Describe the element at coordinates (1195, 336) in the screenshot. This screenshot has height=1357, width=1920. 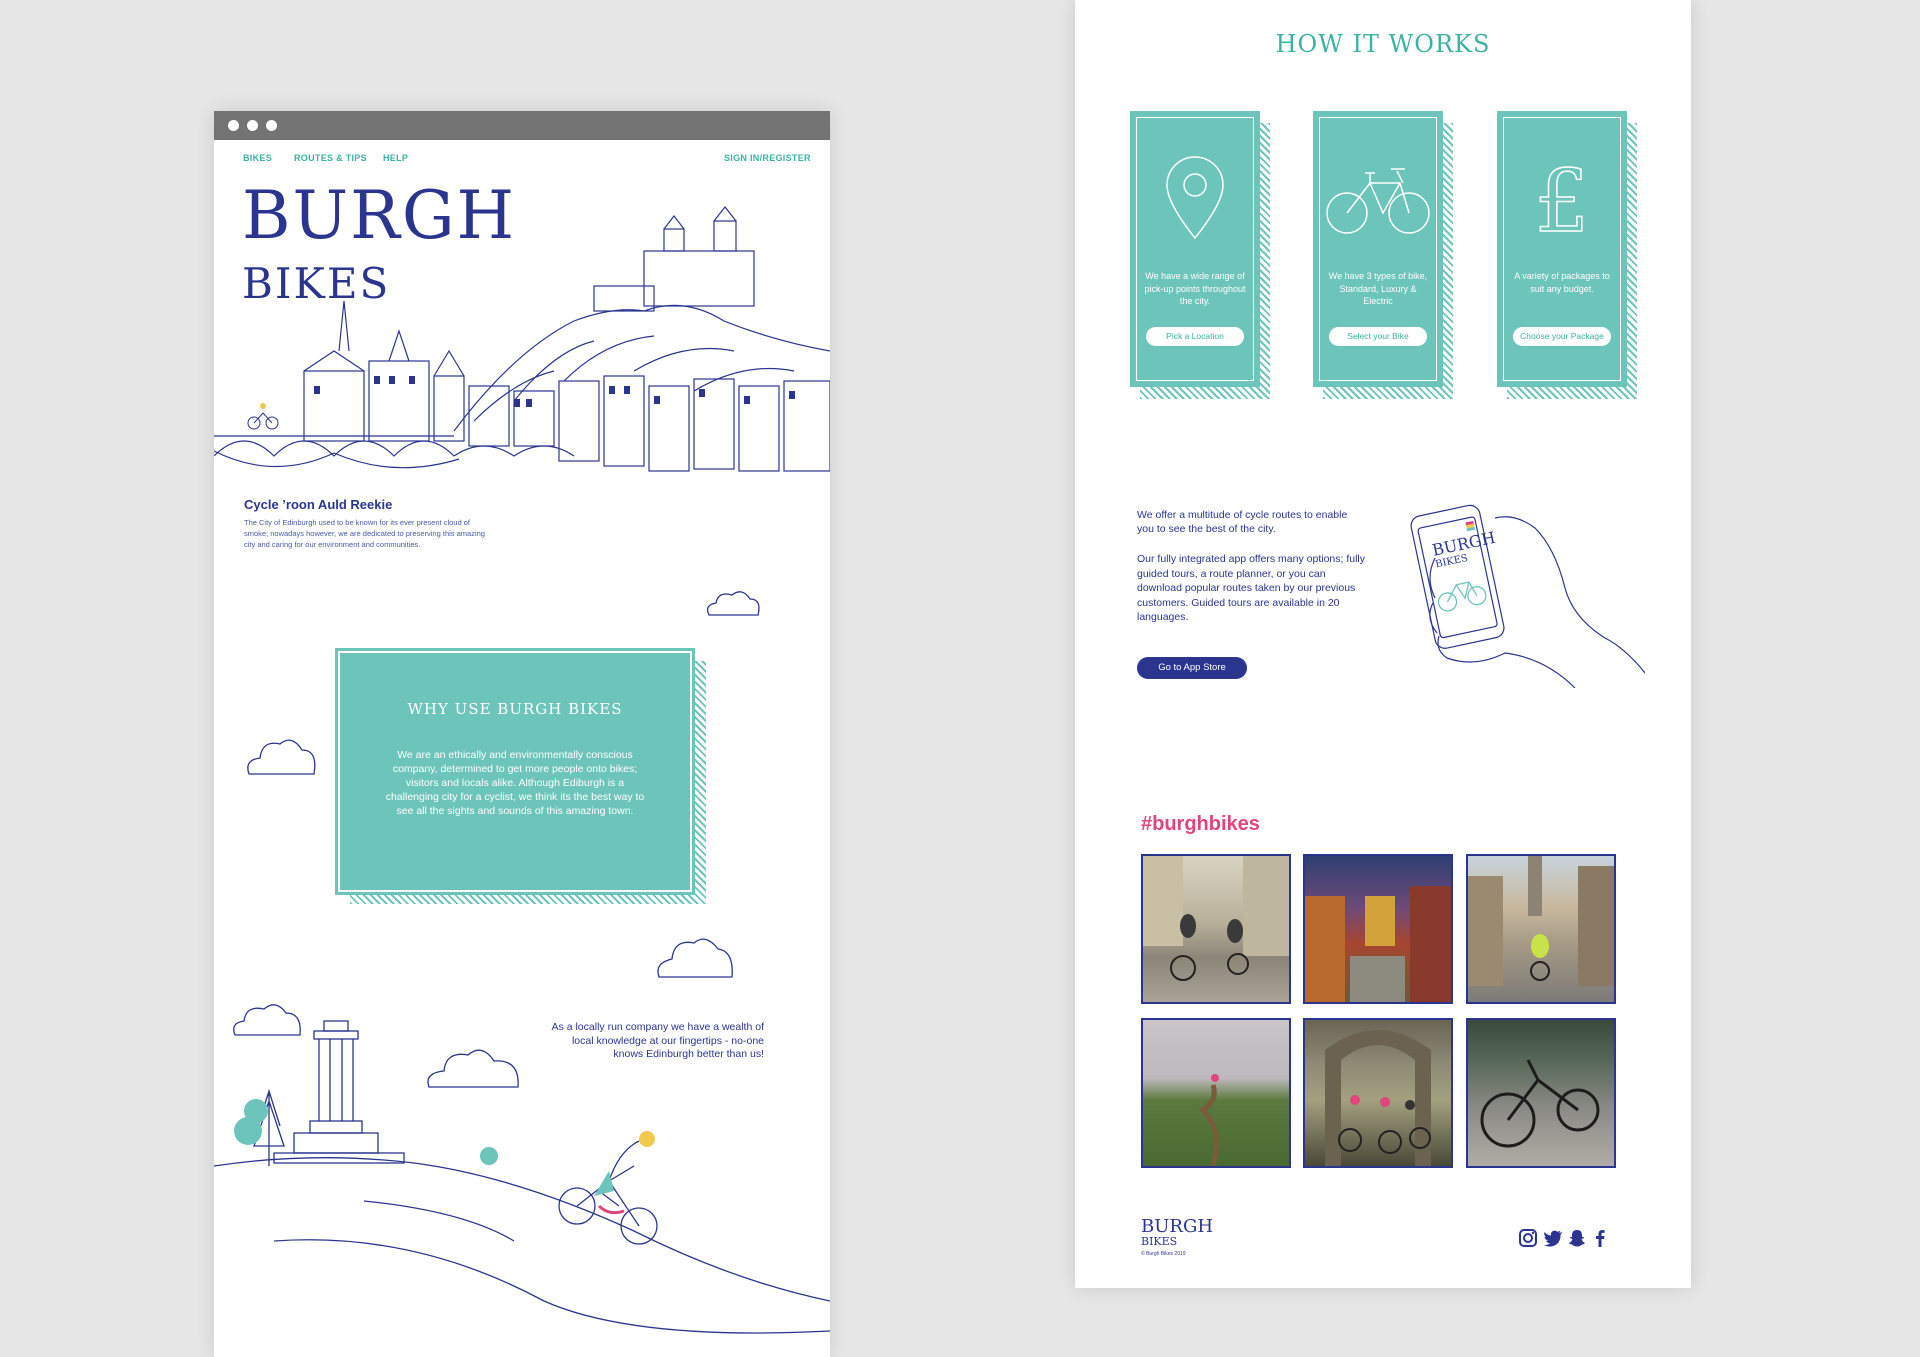
I see `pick-location-button: Pick a Location` at that location.